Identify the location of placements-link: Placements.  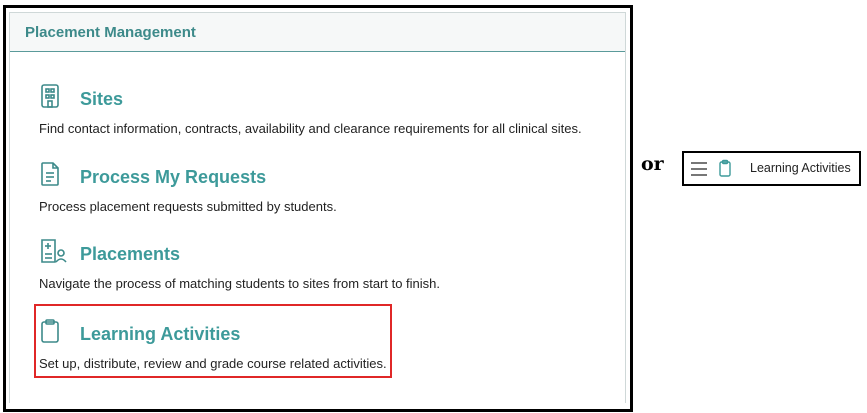
(130, 254).